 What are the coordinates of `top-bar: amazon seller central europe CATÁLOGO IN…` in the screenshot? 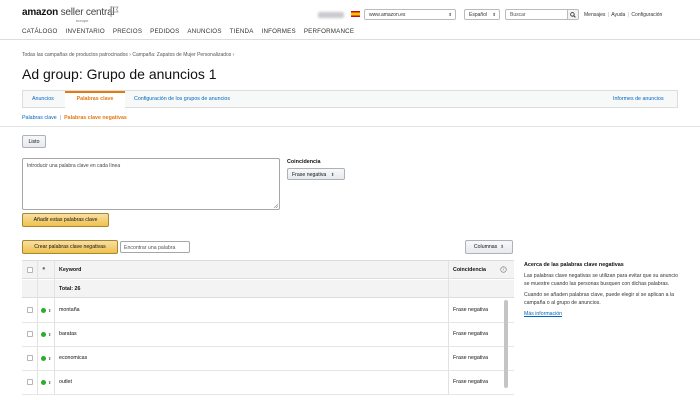 It's located at (350, 20).